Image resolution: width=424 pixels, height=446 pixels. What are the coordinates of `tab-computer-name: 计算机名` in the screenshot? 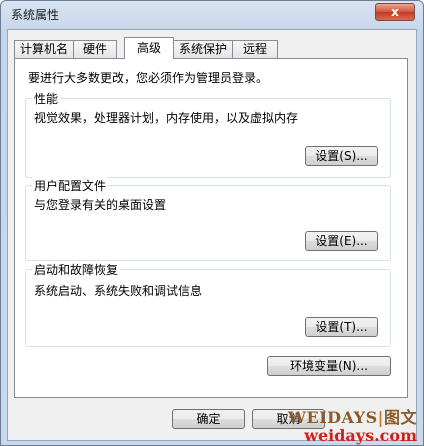 It's located at (44, 49).